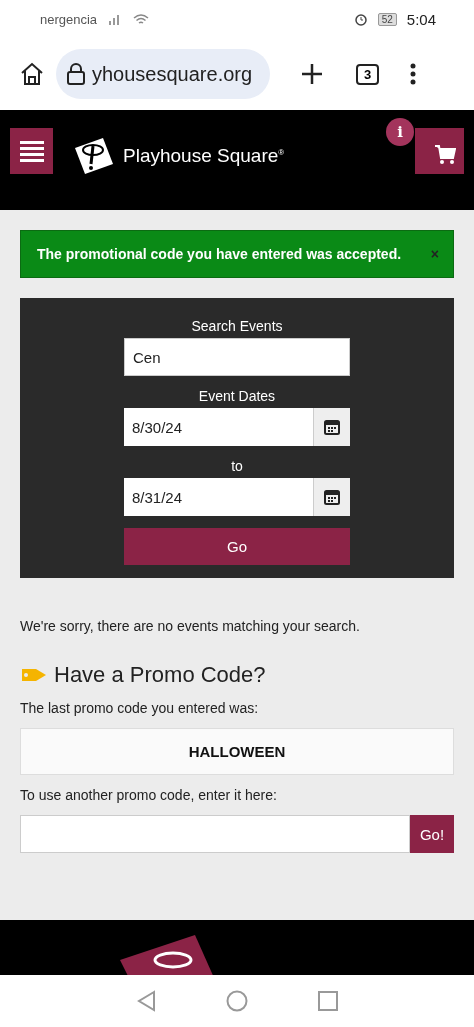 The image size is (474, 1027). I want to click on brand-name: Playhouse Square$^{®}$, so click(204, 156).